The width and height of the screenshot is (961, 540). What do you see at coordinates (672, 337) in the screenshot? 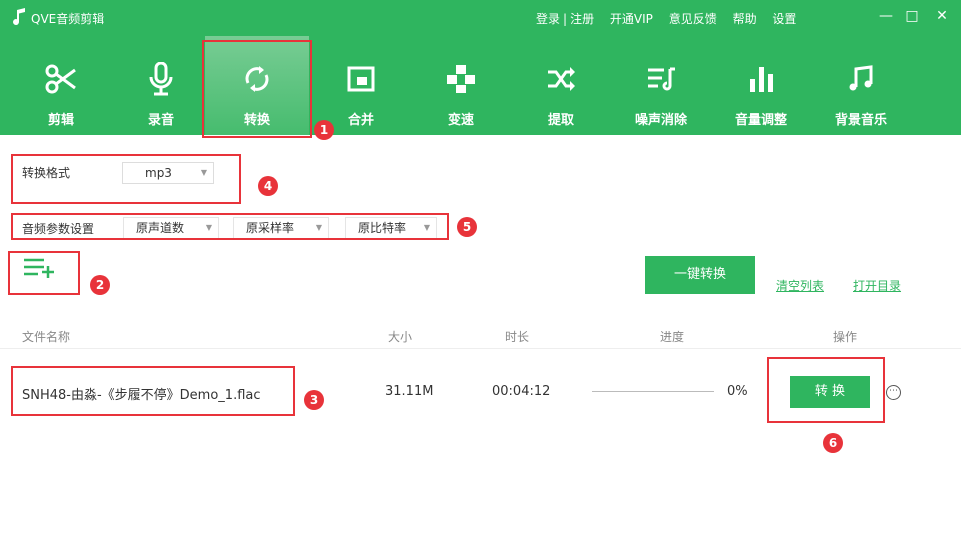
I see `col-header-progress: 进度` at bounding box center [672, 337].